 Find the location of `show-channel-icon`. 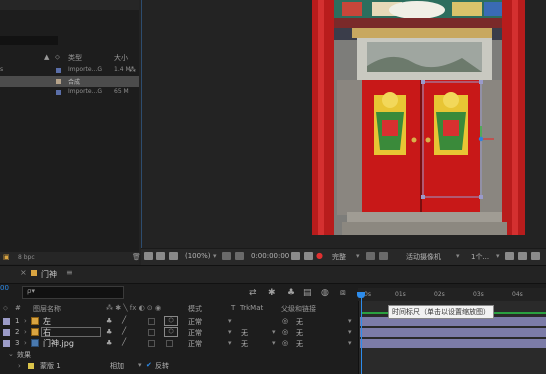

show-channel-icon is located at coordinates (308, 256).